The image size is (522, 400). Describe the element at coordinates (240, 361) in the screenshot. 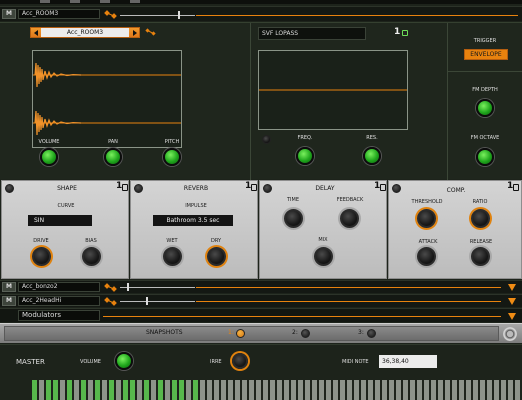

I see `irre-knob` at that location.